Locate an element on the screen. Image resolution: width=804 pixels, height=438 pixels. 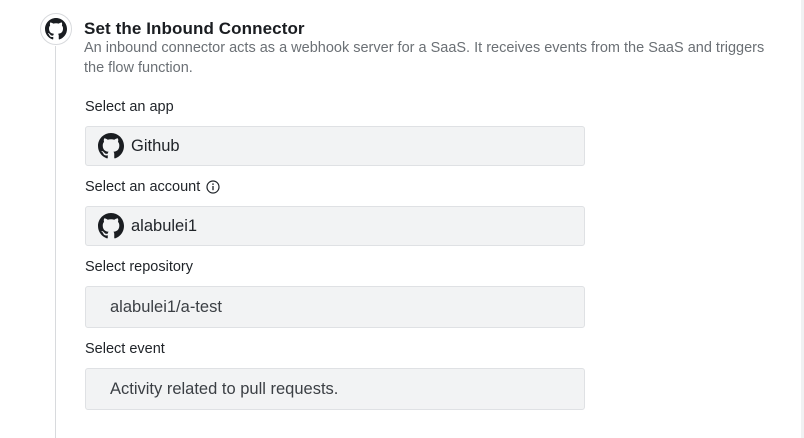
account-select-value: alabulei1 is located at coordinates (164, 225).